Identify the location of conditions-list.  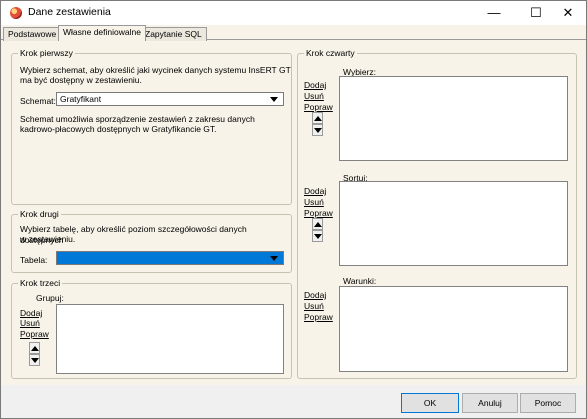
(453, 329).